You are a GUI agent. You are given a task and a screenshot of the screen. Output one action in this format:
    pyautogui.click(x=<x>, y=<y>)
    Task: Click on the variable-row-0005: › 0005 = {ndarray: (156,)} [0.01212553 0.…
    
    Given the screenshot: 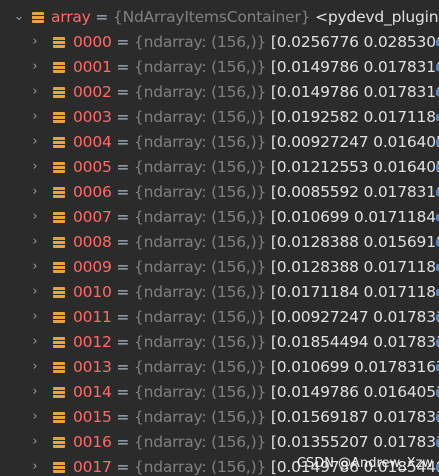 What is the action you would take?
    pyautogui.click(x=219, y=167)
    